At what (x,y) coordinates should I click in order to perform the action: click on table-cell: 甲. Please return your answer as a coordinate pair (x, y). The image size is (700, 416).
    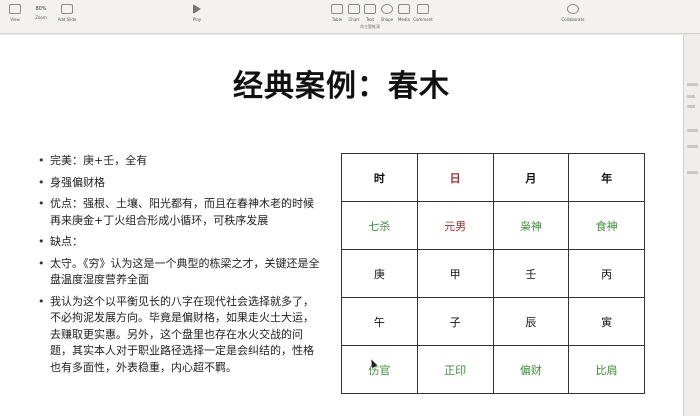
    Looking at the image, I should click on (455, 273).